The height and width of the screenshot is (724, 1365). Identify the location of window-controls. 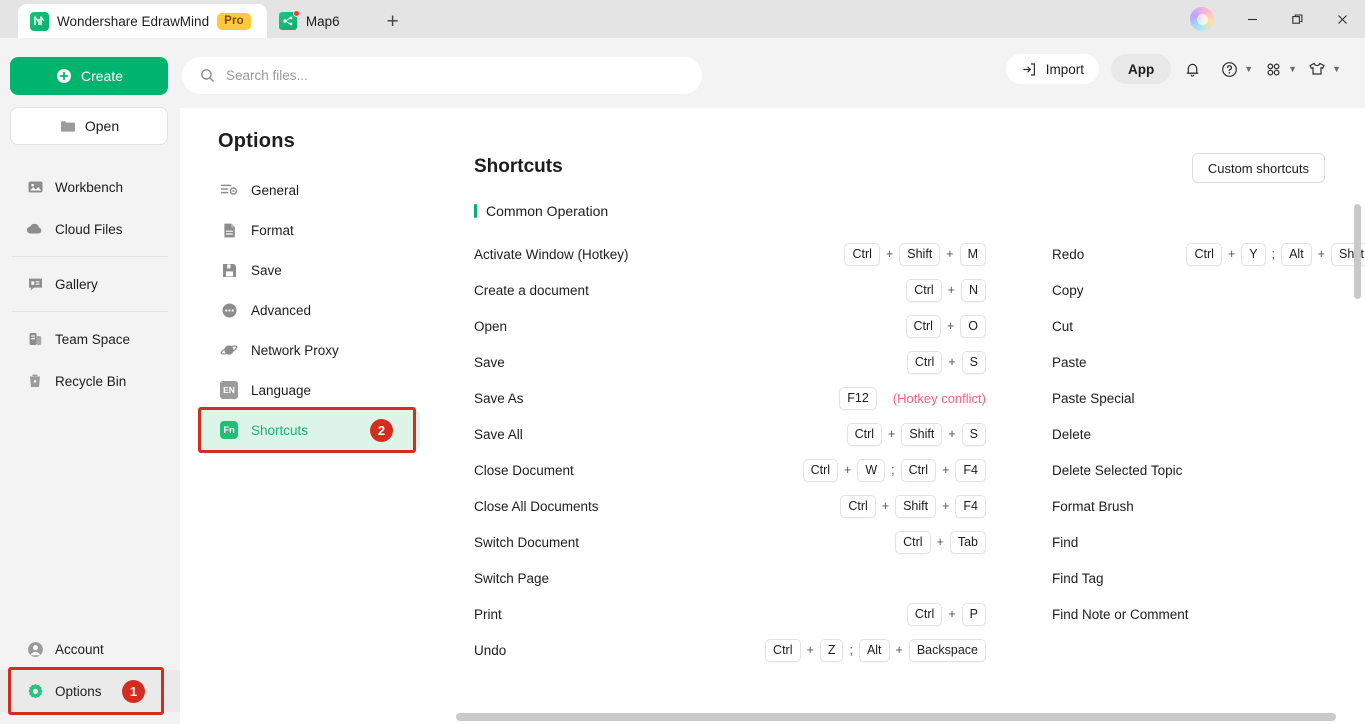
(1277, 19).